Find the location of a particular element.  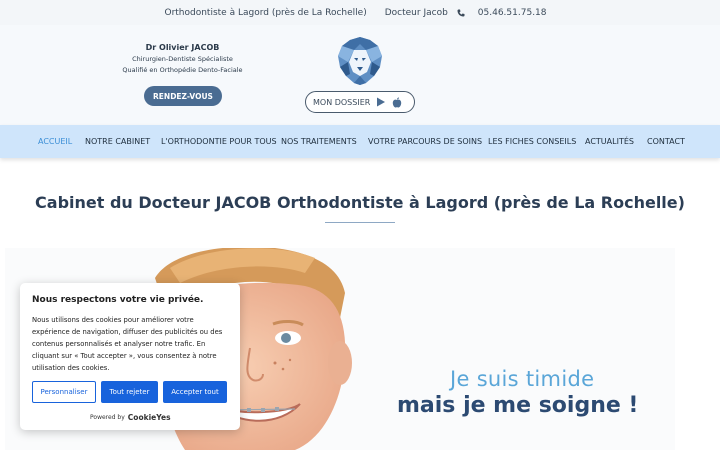

reject-all-button: Tout rejeter is located at coordinates (129, 392).